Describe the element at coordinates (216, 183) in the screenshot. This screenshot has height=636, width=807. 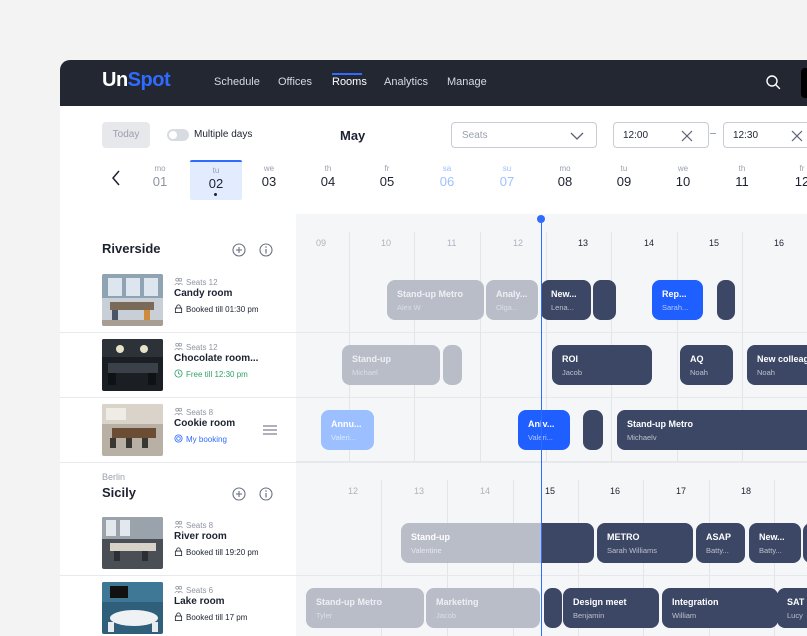
I see `date-number: 02` at that location.